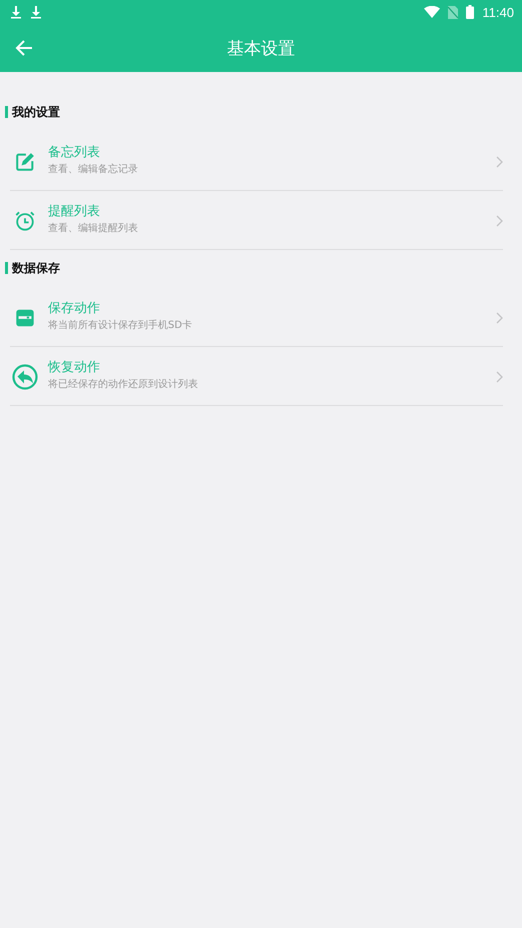 The image size is (522, 928). Describe the element at coordinates (256, 221) in the screenshot. I see `settings-item: 提醒列表 查看、编辑提醒列表` at that location.